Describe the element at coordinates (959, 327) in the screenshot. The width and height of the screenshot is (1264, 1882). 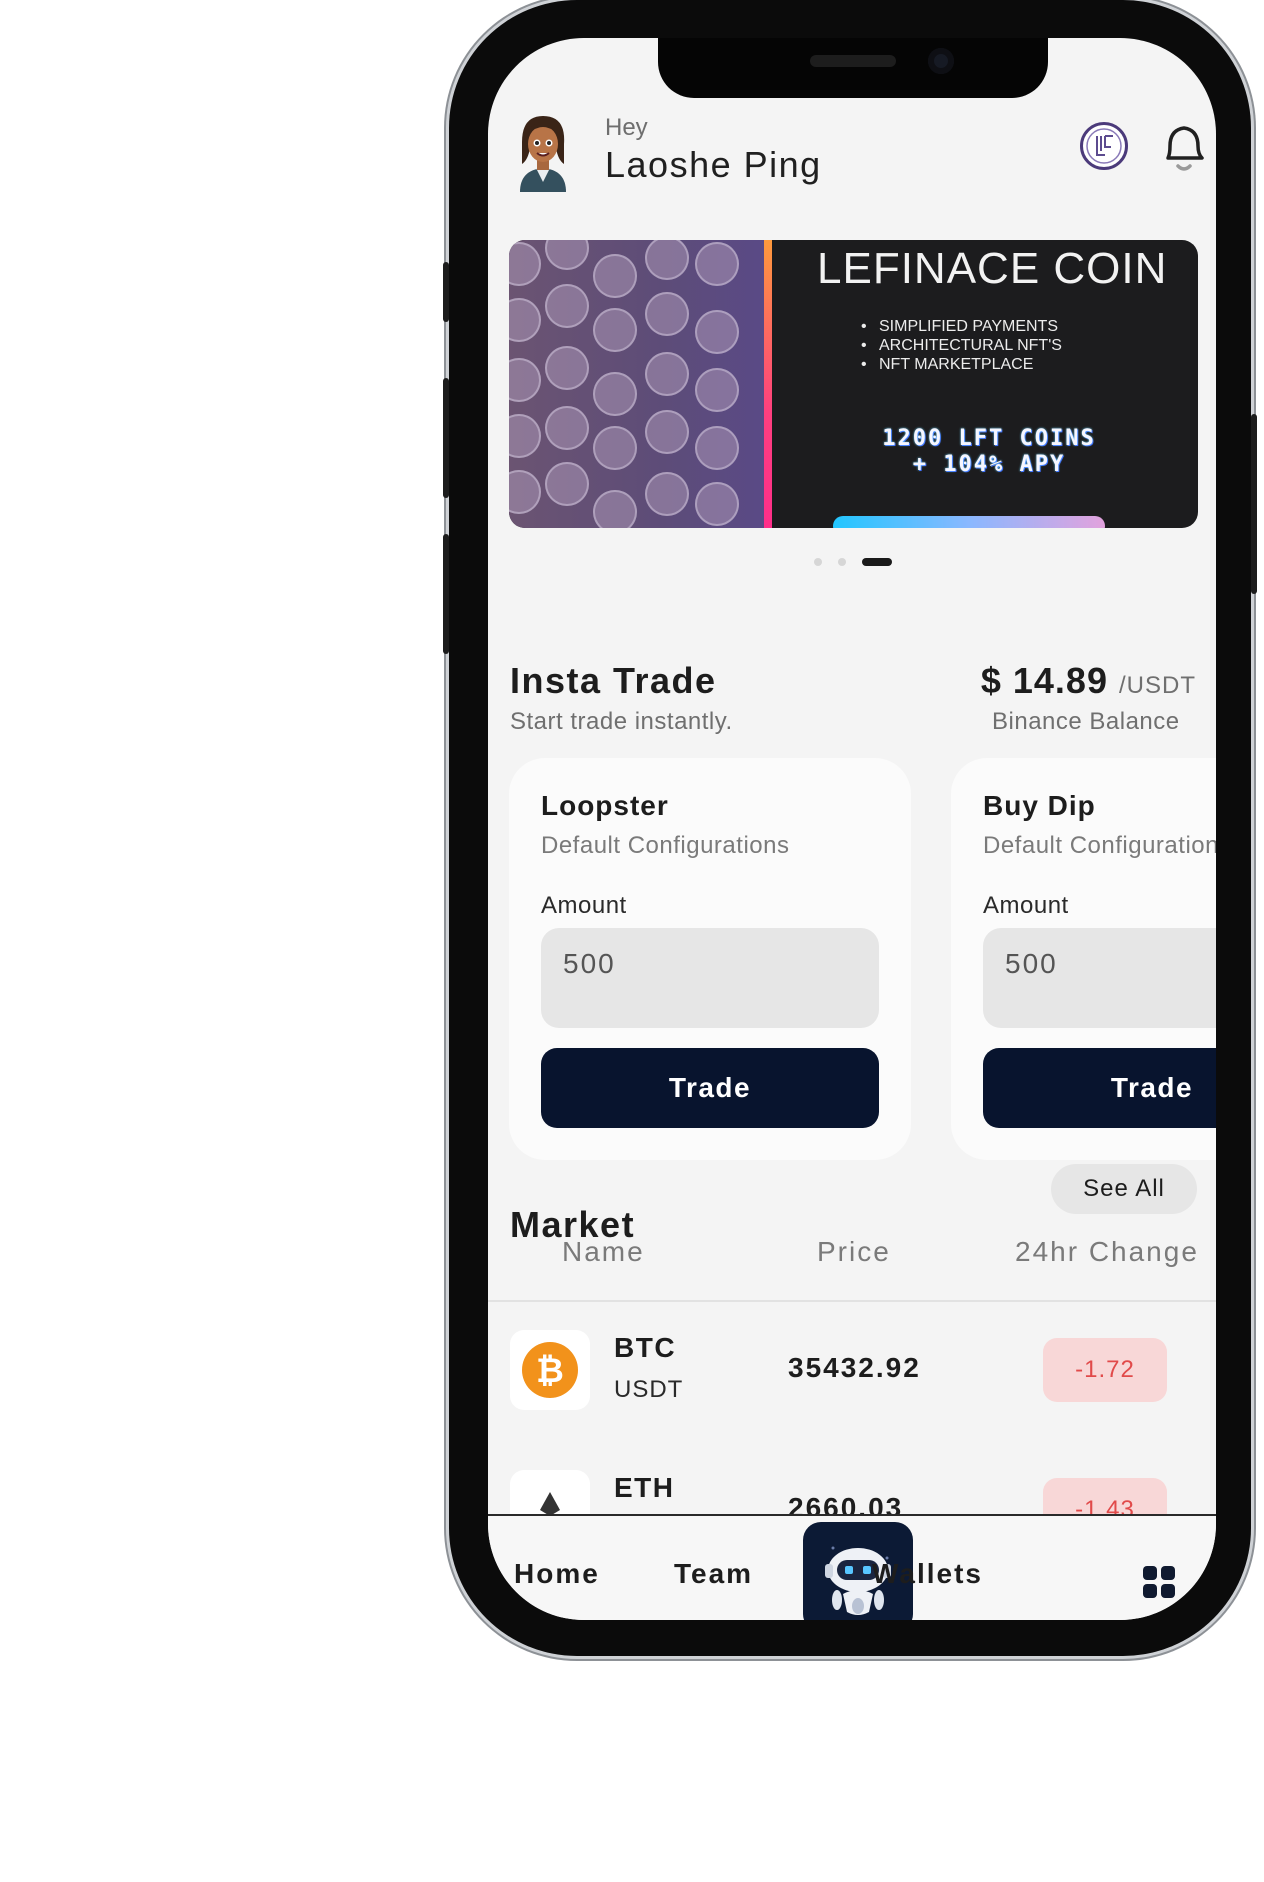
I see `banner-feature: SIMPLIFIED PAYMENTS` at that location.